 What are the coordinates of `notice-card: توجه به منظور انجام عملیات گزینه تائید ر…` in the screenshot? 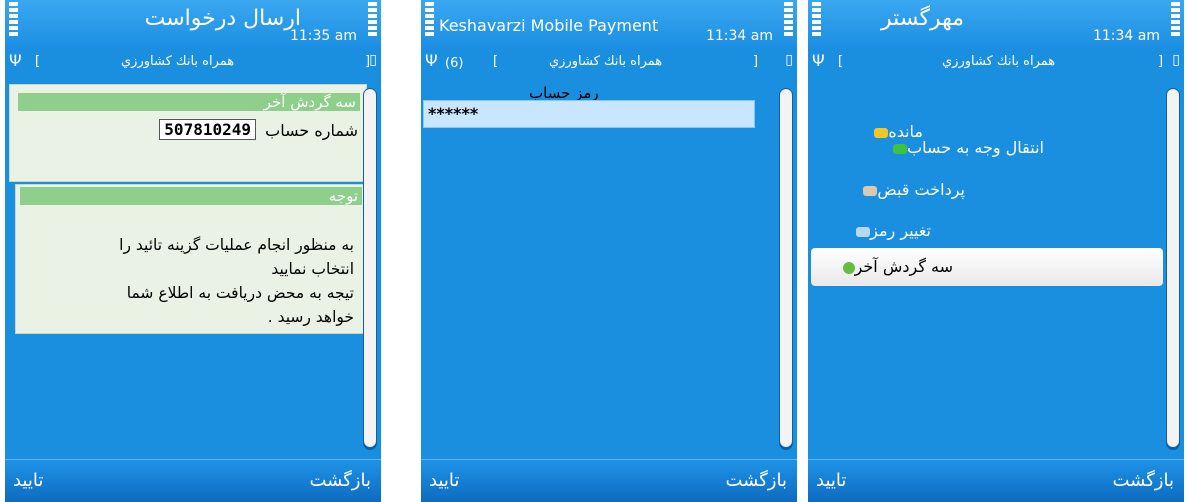 It's located at (191, 259).